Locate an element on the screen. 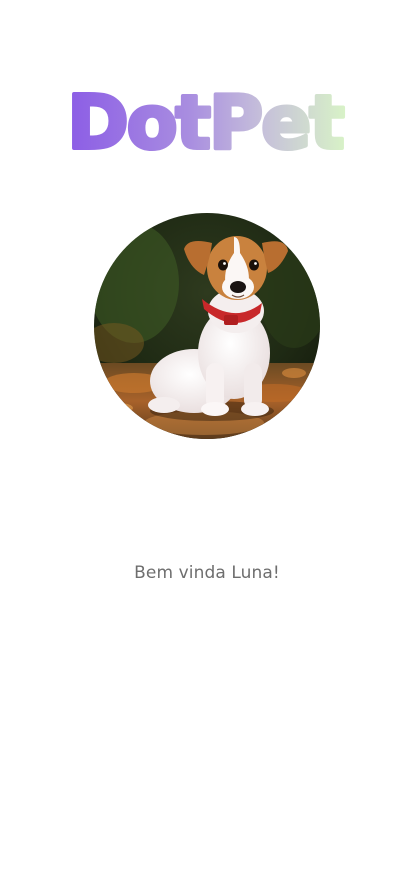 The width and height of the screenshot is (414, 896). pet-avatar is located at coordinates (207, 326).